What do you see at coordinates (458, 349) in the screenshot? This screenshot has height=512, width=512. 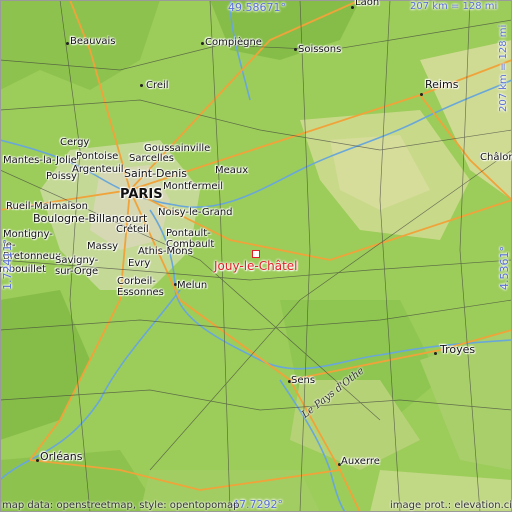 I see `place-label-troyes: Troyes` at bounding box center [458, 349].